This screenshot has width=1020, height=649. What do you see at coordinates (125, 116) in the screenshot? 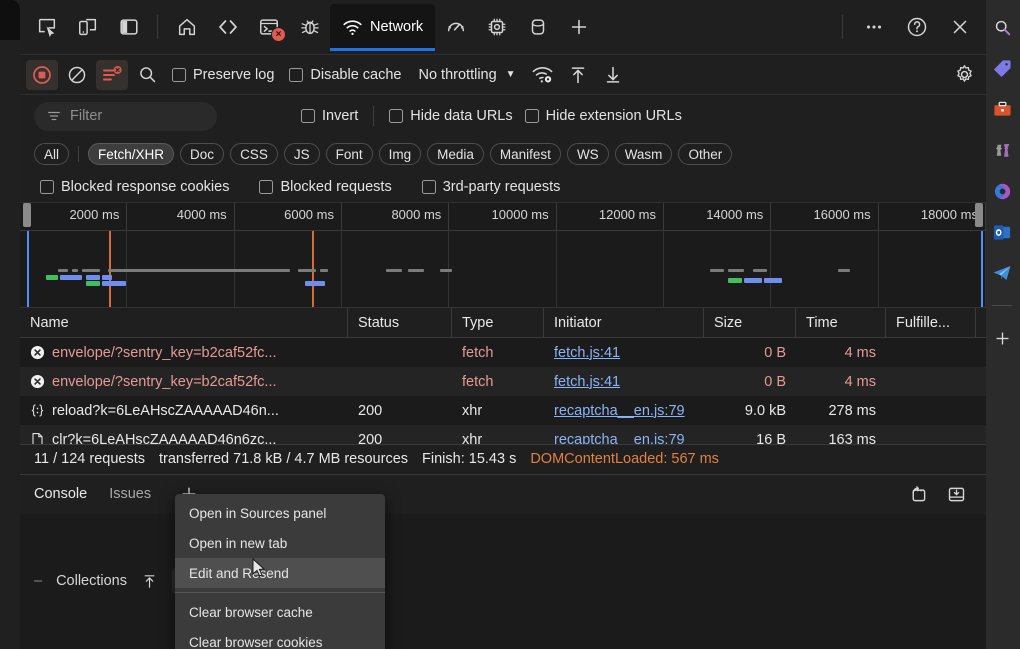
I see `filter-input: Filter` at bounding box center [125, 116].